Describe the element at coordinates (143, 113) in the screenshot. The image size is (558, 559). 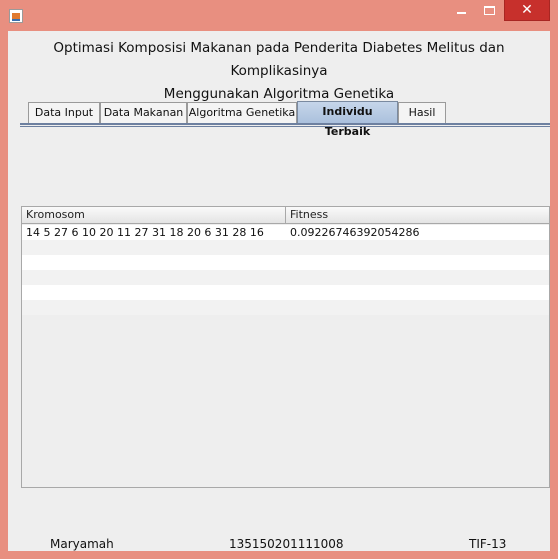
I see `tab-data-makanan: Data Makanan` at that location.